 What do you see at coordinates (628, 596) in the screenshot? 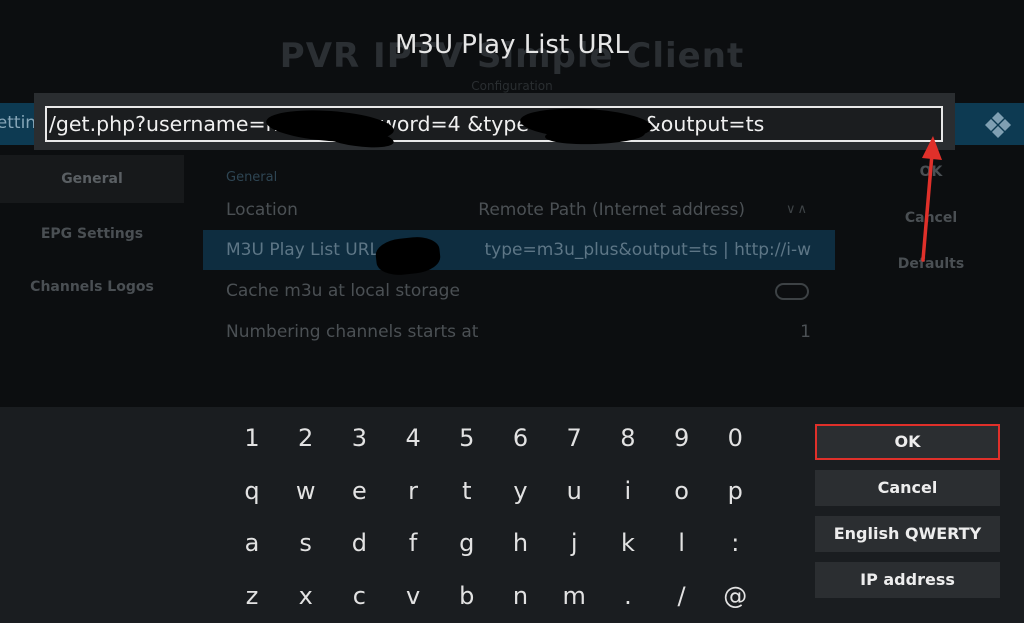
I see `key: .` at bounding box center [628, 596].